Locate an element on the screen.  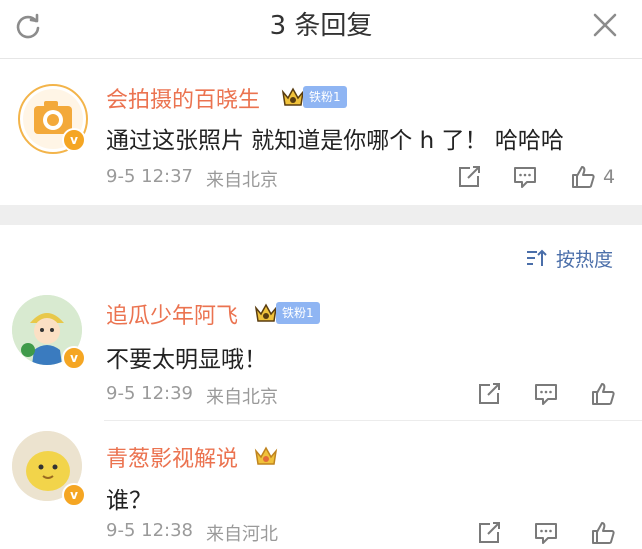
like-count: 4 is located at coordinates (609, 177).